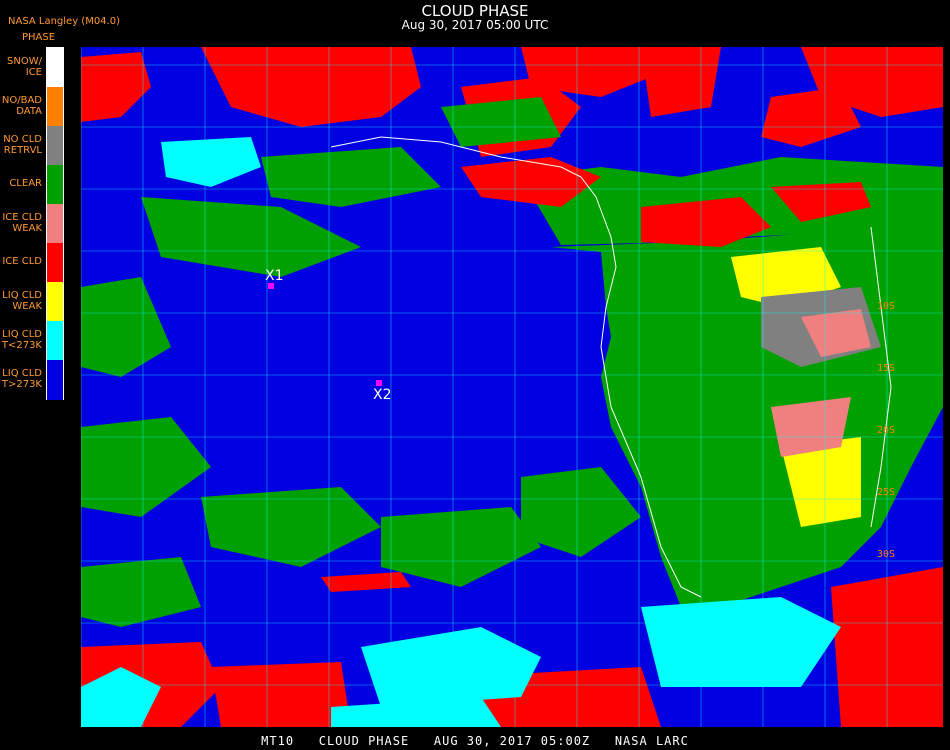  Describe the element at coordinates (22, 300) in the screenshot. I see `legend-item-label: LIQ CLD WEAK` at that location.